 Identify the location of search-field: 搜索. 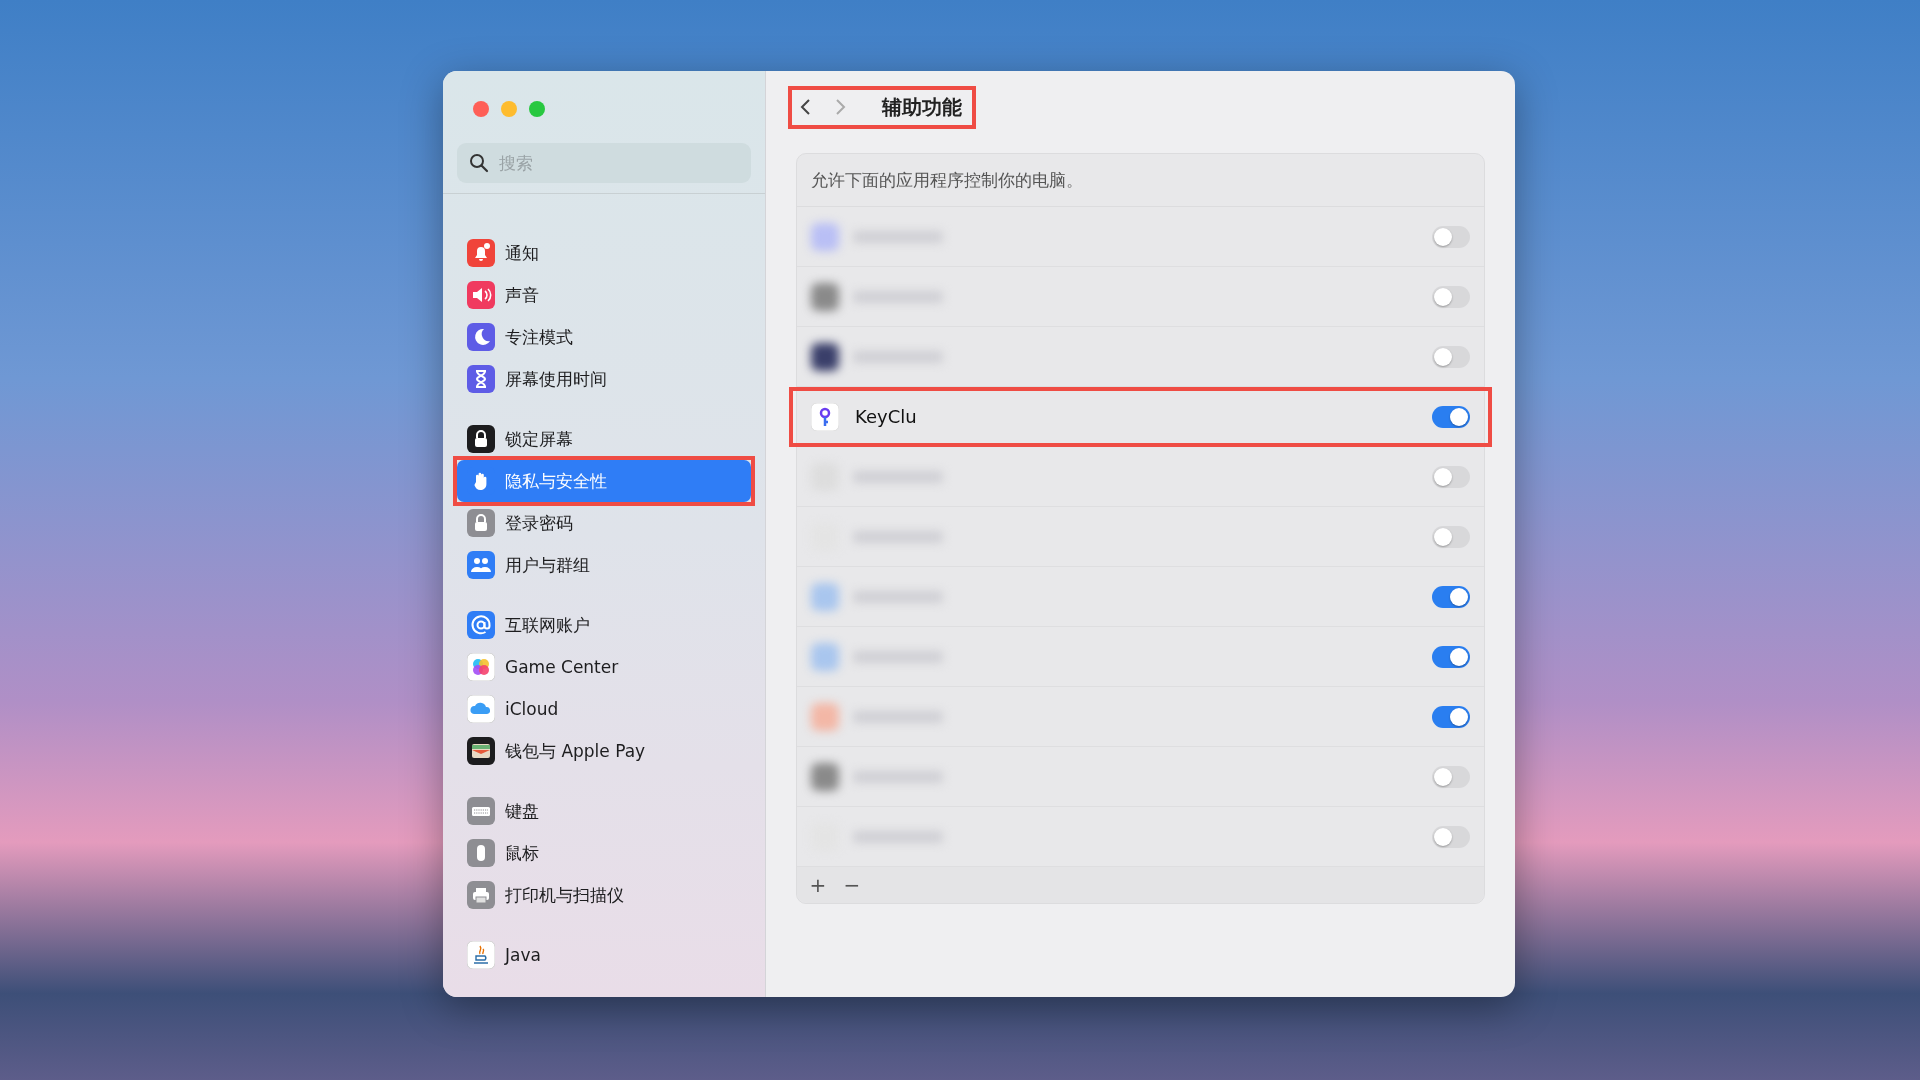
(604, 163).